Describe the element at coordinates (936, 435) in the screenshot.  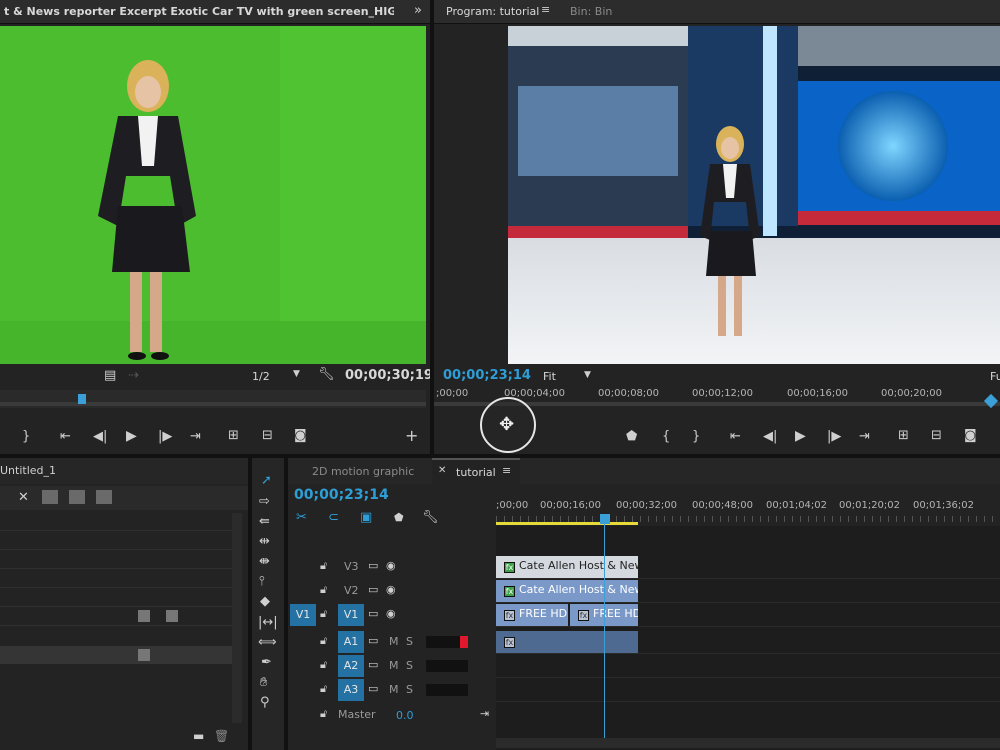
I see `extract-icon: ⊟` at that location.